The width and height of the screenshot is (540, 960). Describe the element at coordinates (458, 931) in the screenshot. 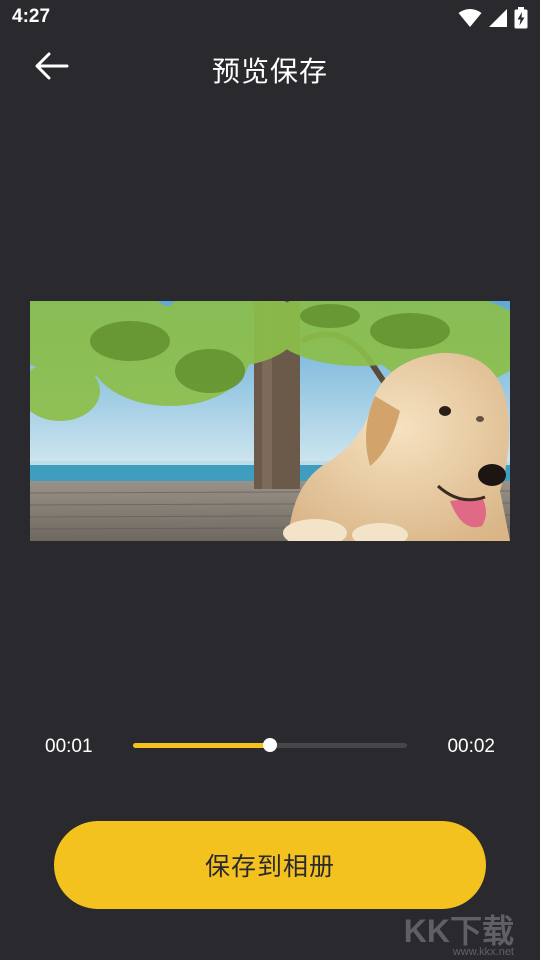

I see `watermark-logo: KK下载` at that location.